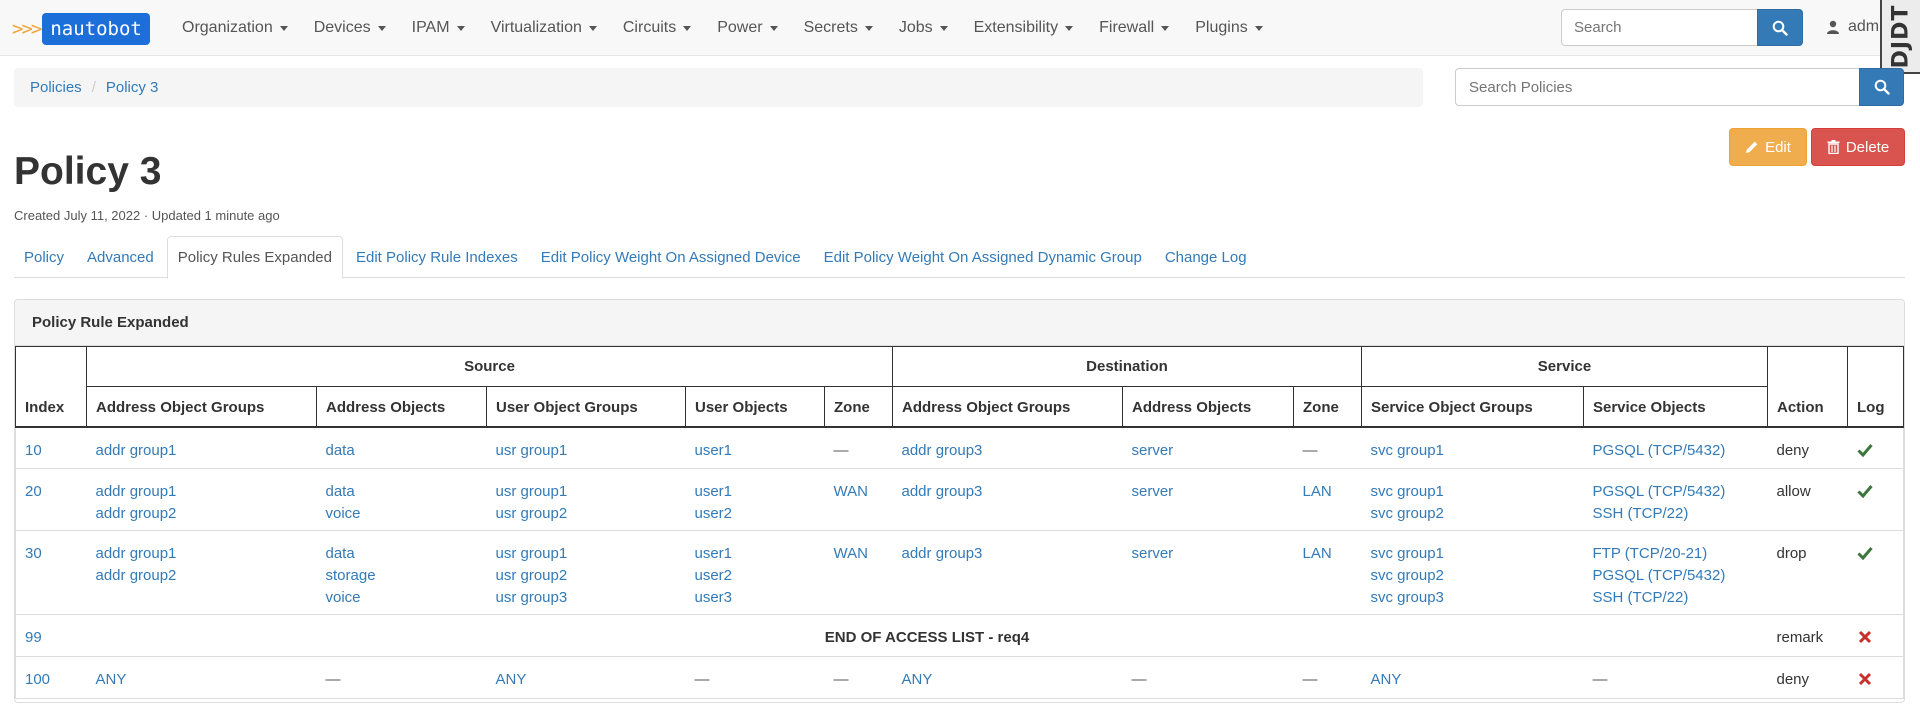 The image size is (1920, 718). I want to click on col-dst-zone: Zone, so click(1327, 407).